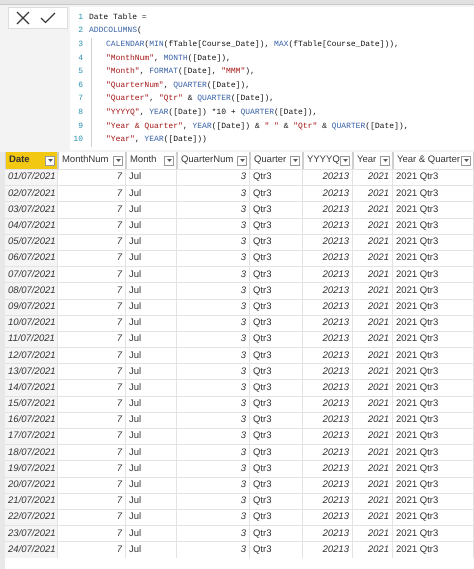 The image size is (474, 569). I want to click on cancel-button, so click(23, 18).